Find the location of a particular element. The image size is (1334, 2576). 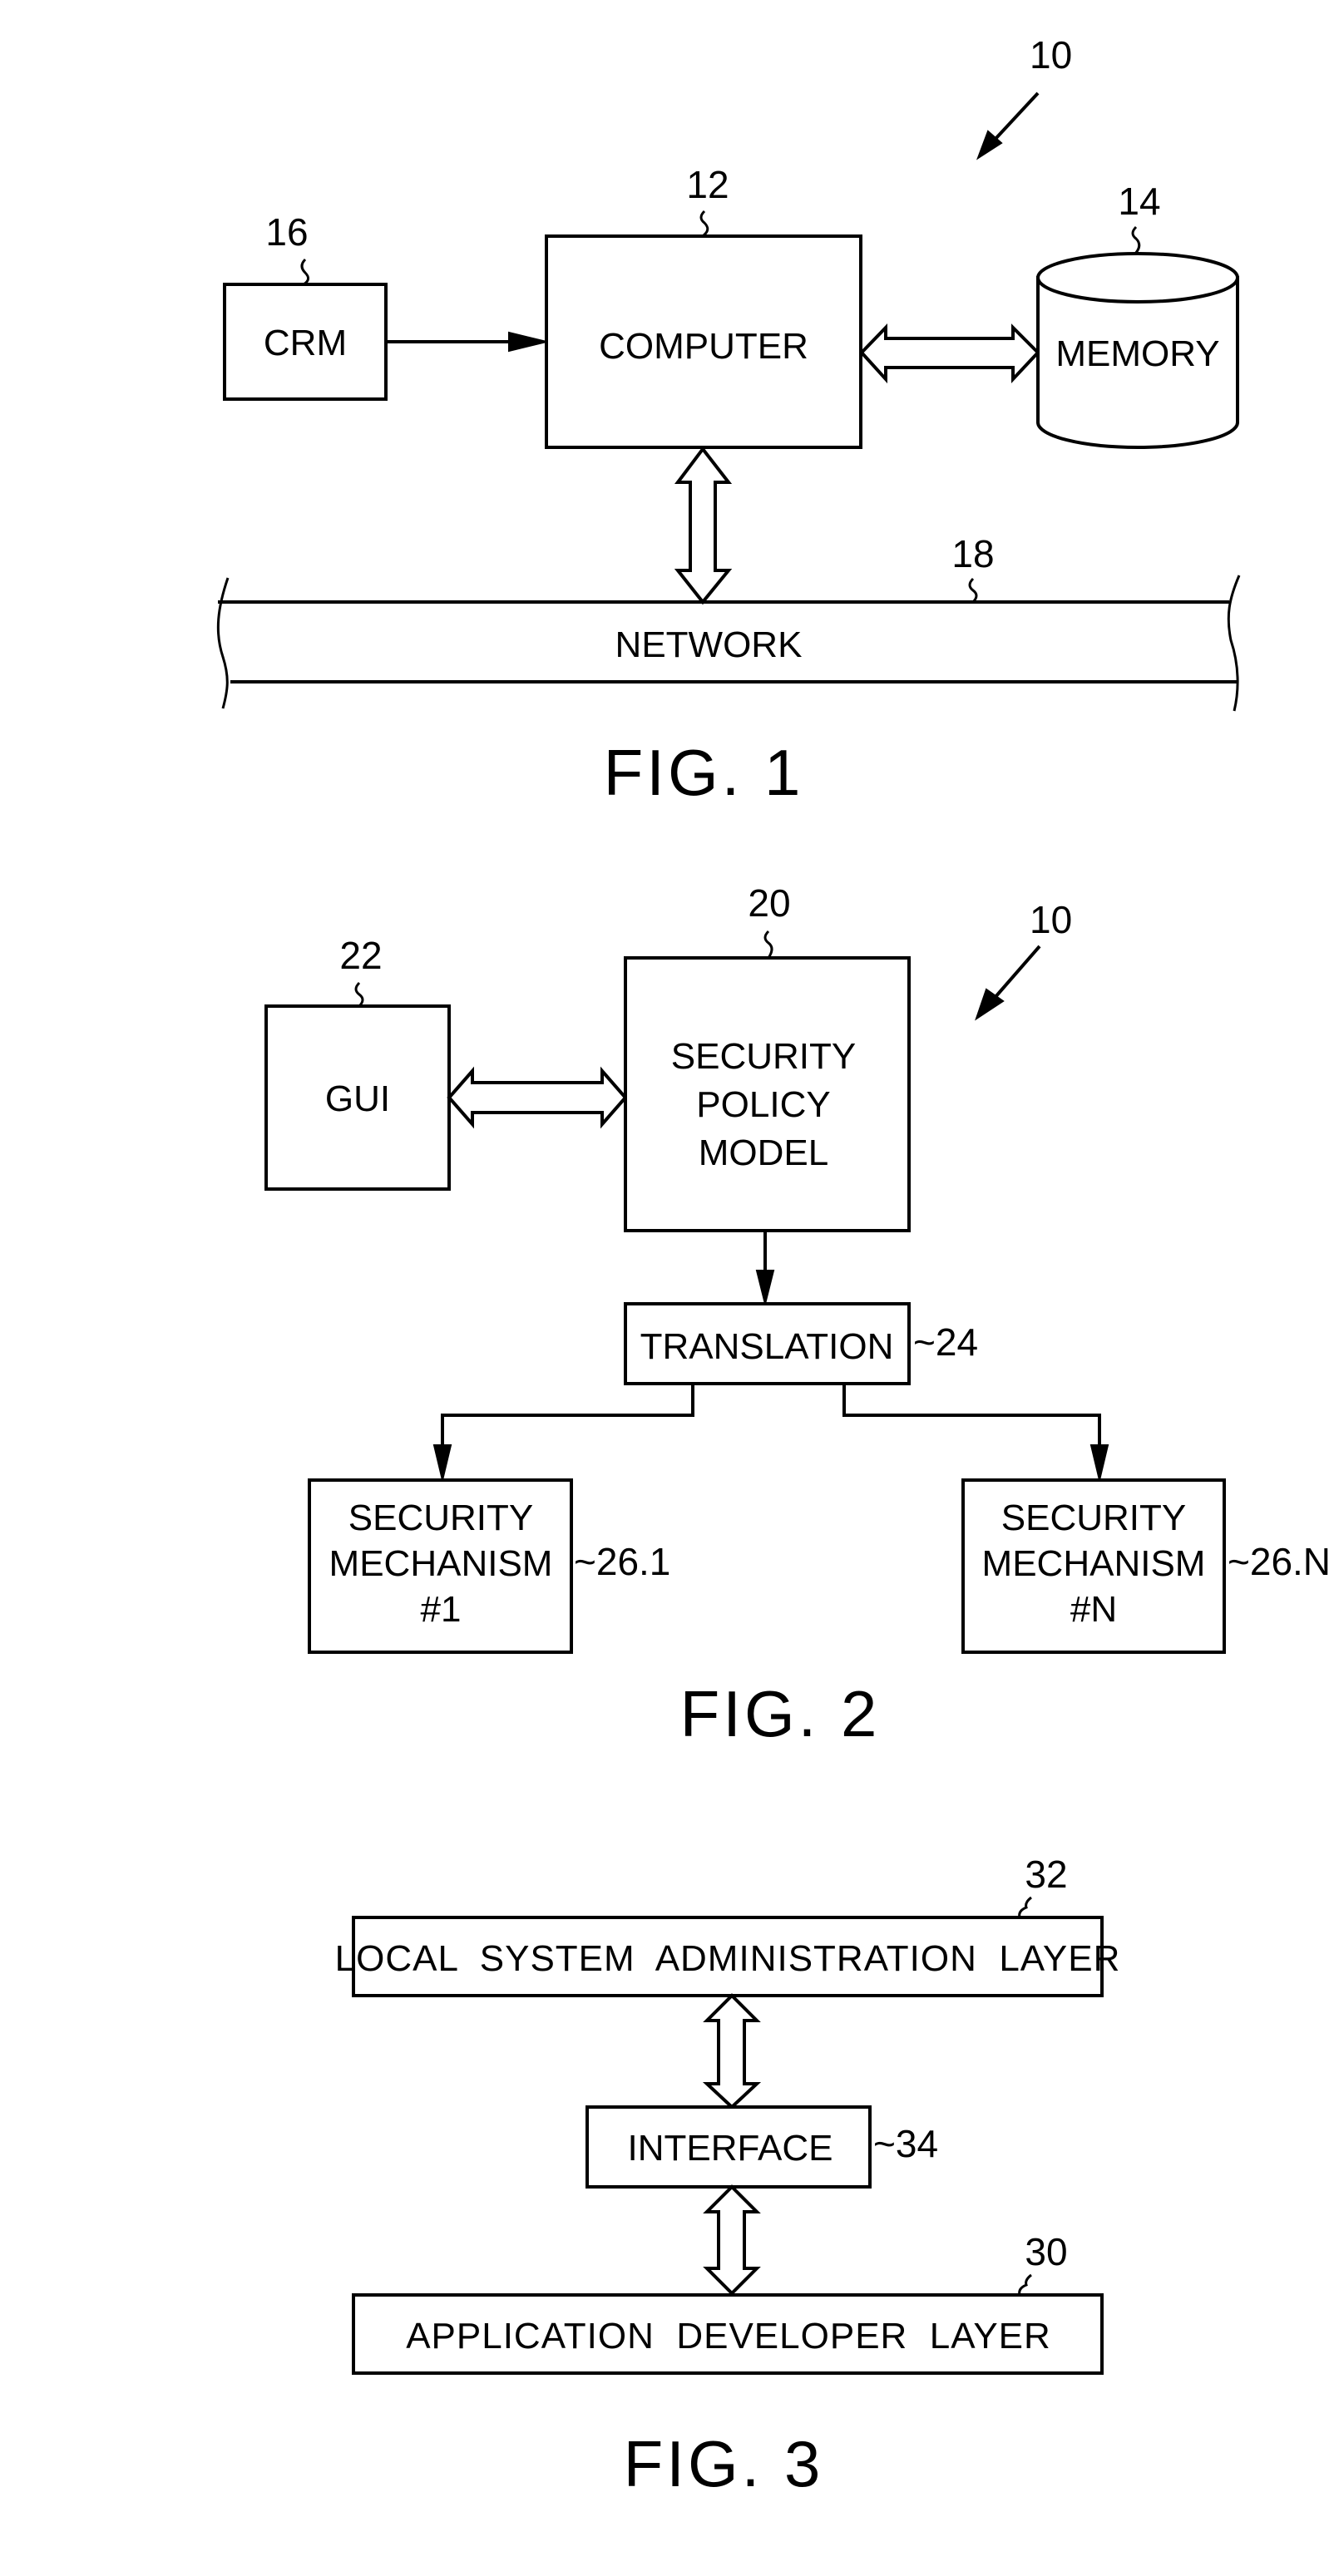

mechanism-1-line-2: MECHANISM is located at coordinates (441, 1563).